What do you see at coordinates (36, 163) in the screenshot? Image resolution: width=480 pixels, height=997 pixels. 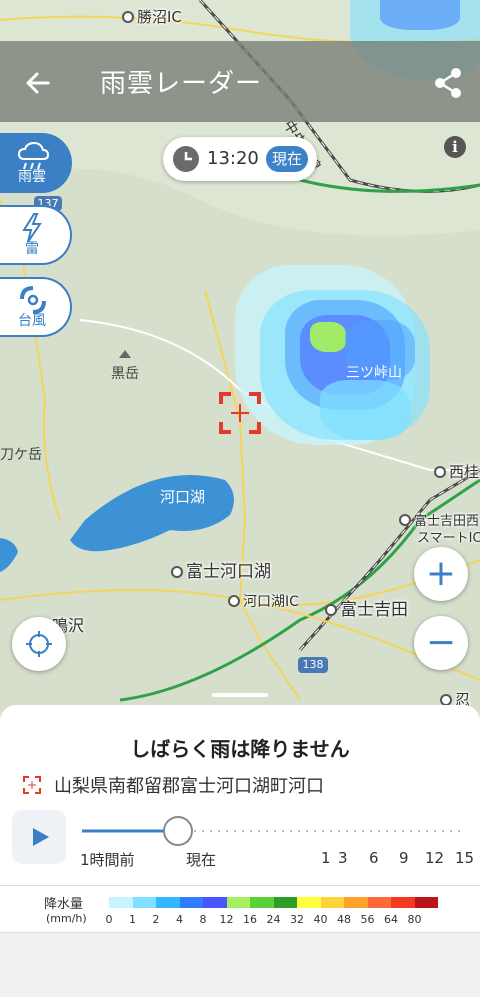 I see `layer-button-rain: 雨雲` at bounding box center [36, 163].